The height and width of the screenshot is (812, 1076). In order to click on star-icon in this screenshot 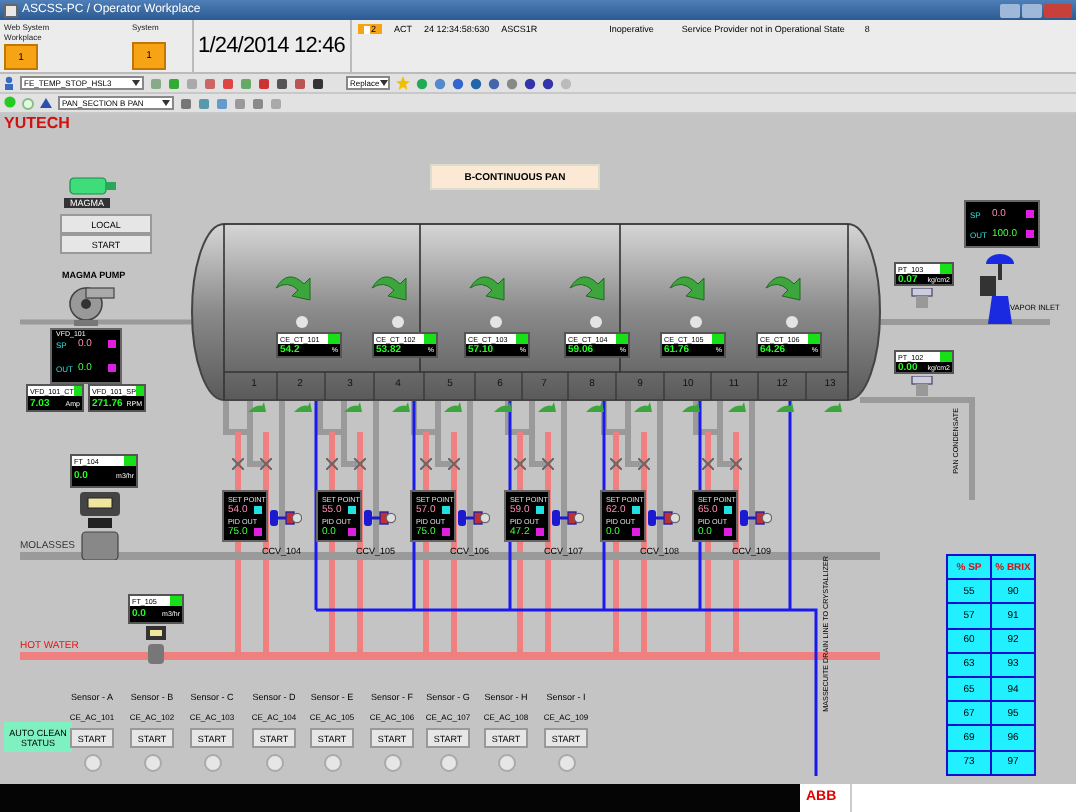, I will do `click(403, 83)`.